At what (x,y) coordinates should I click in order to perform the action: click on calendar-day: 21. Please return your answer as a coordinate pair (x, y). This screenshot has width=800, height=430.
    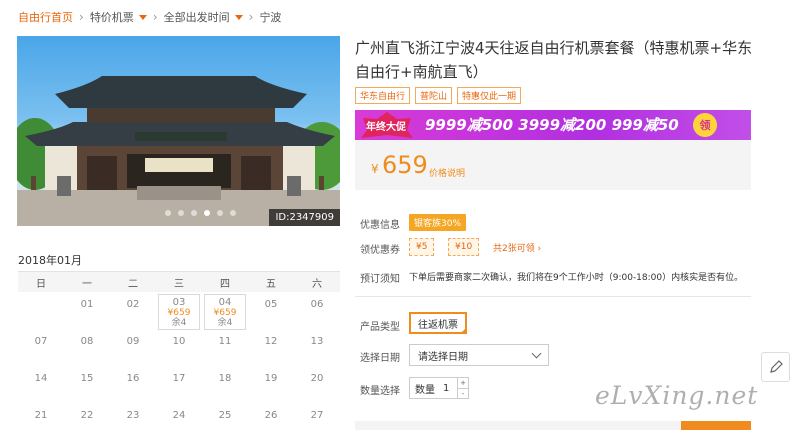
    Looking at the image, I should click on (41, 417).